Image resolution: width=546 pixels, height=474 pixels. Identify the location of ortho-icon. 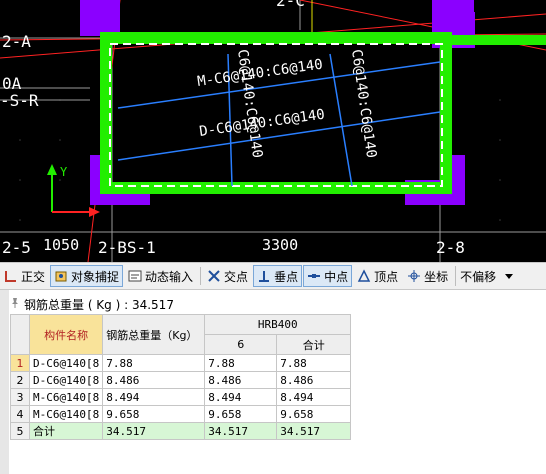
(11, 276).